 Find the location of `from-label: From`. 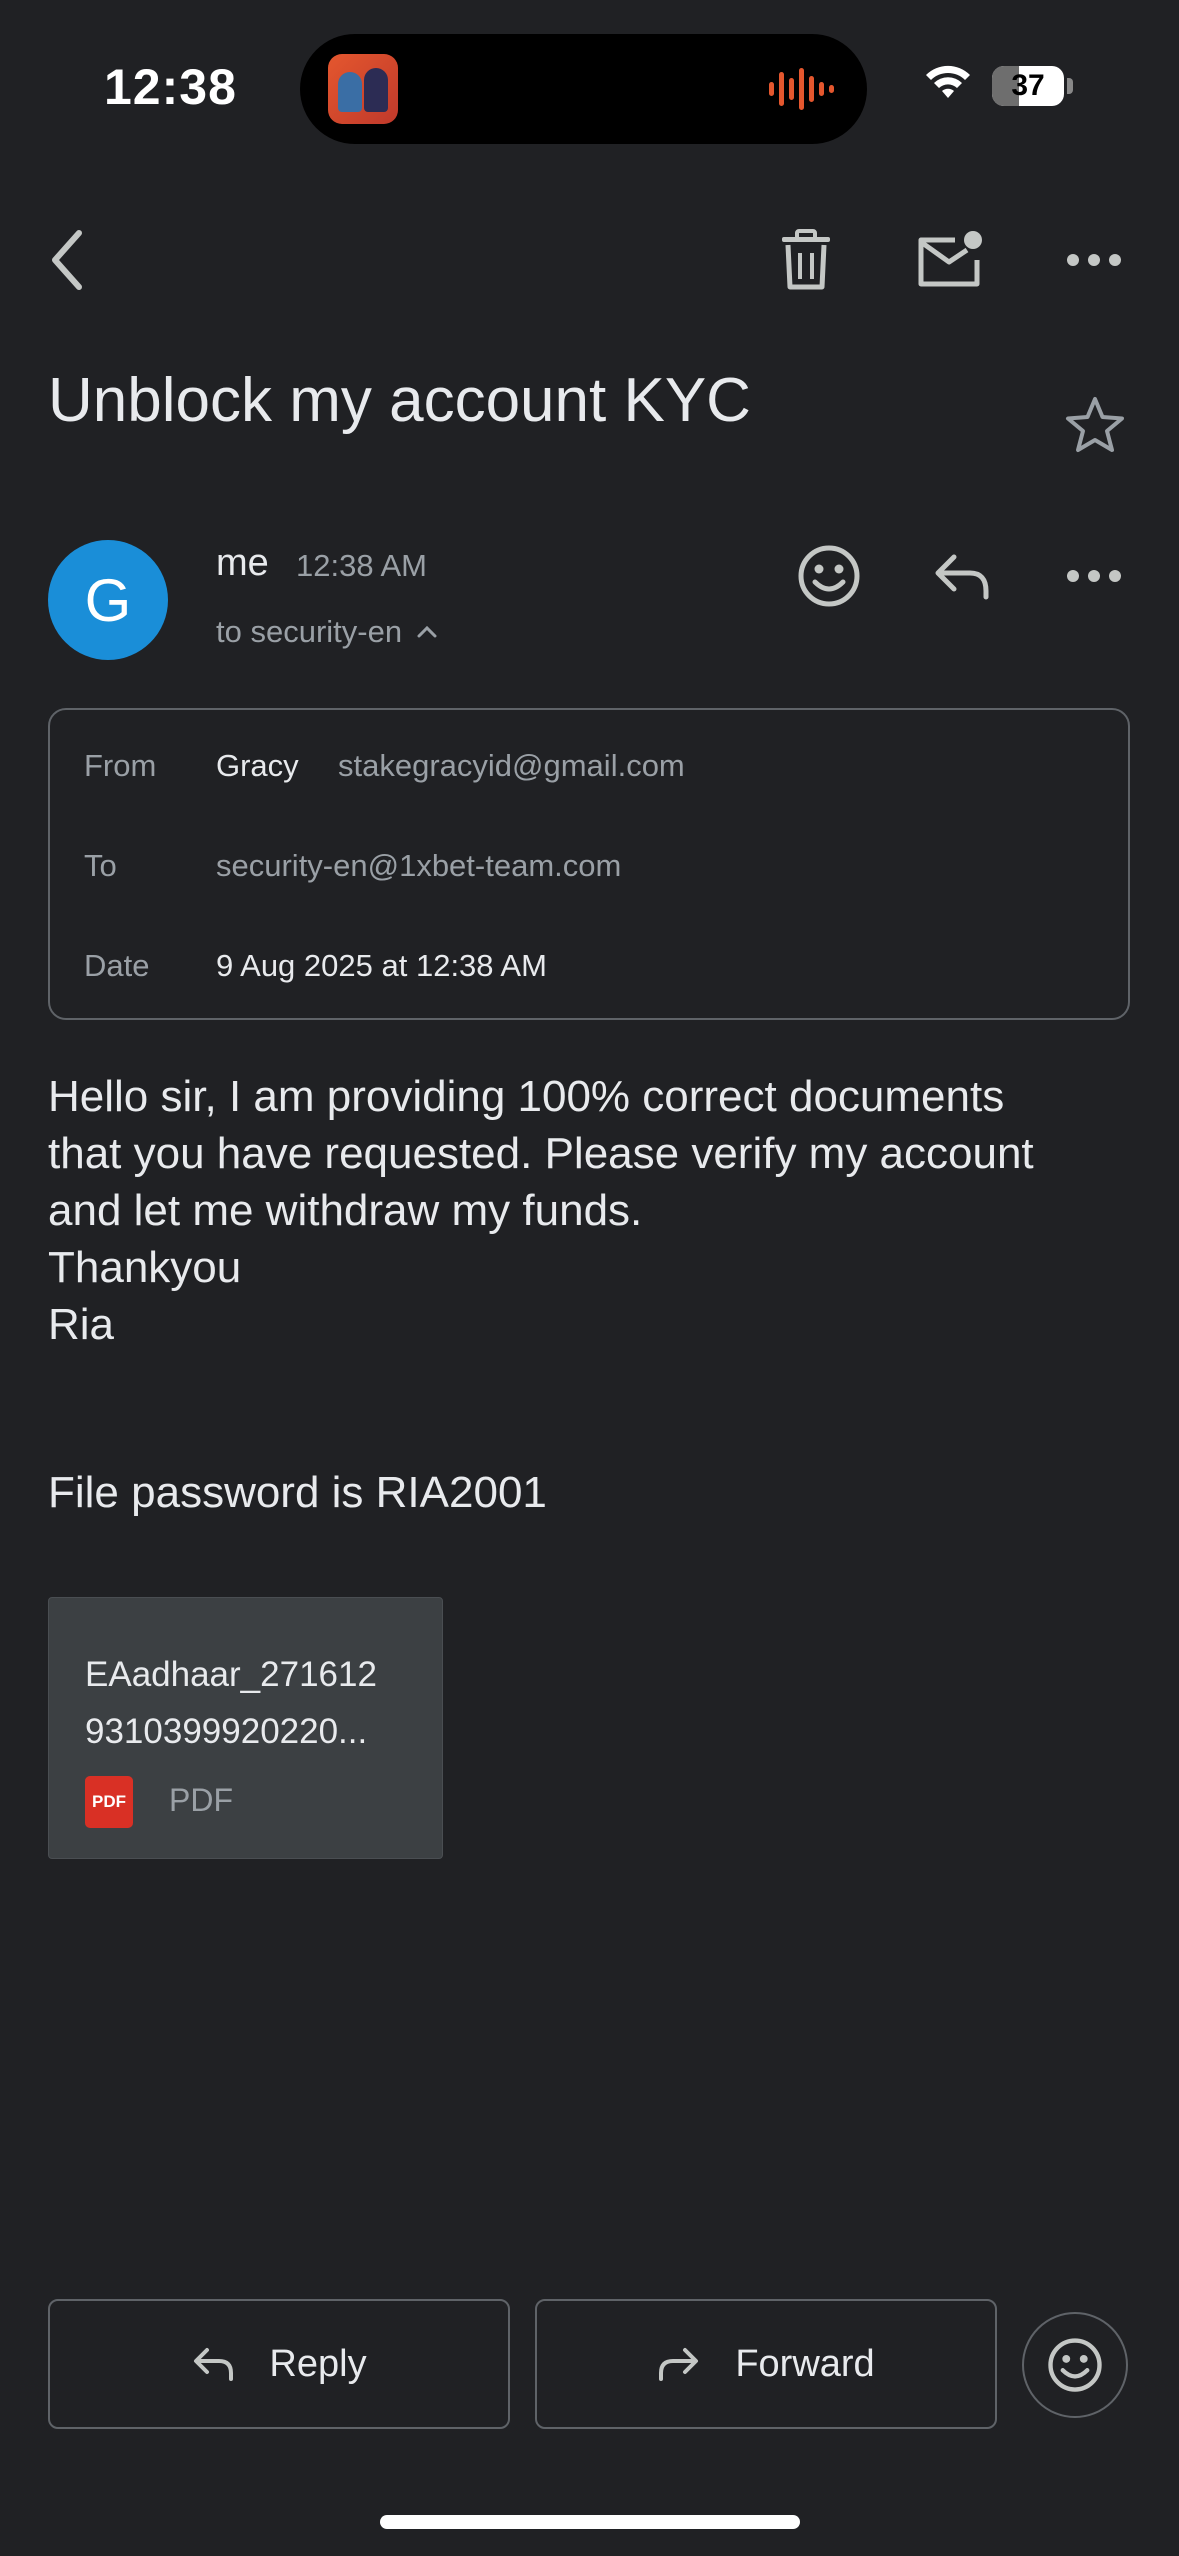

from-label: From is located at coordinates (120, 765).